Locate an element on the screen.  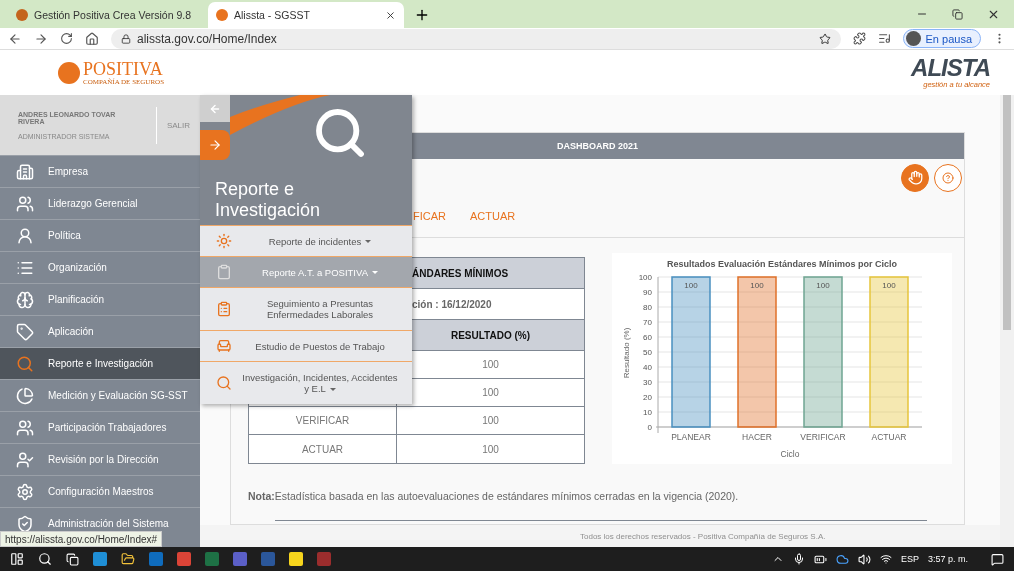
notifications-icon is located at coordinates (997, 559).